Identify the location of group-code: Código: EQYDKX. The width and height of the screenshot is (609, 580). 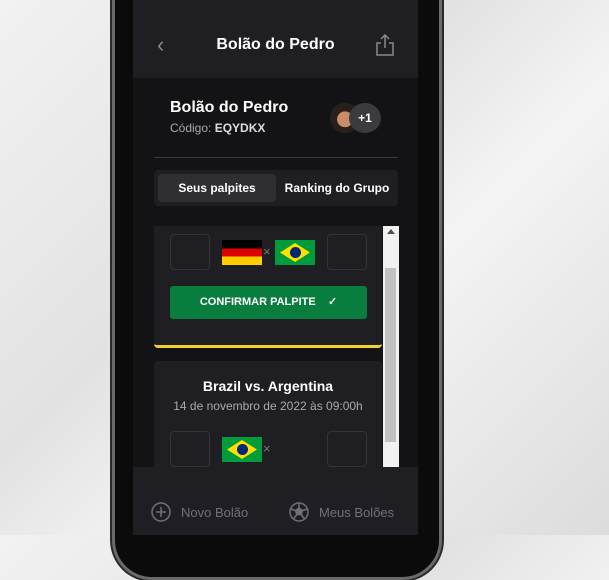
(229, 128).